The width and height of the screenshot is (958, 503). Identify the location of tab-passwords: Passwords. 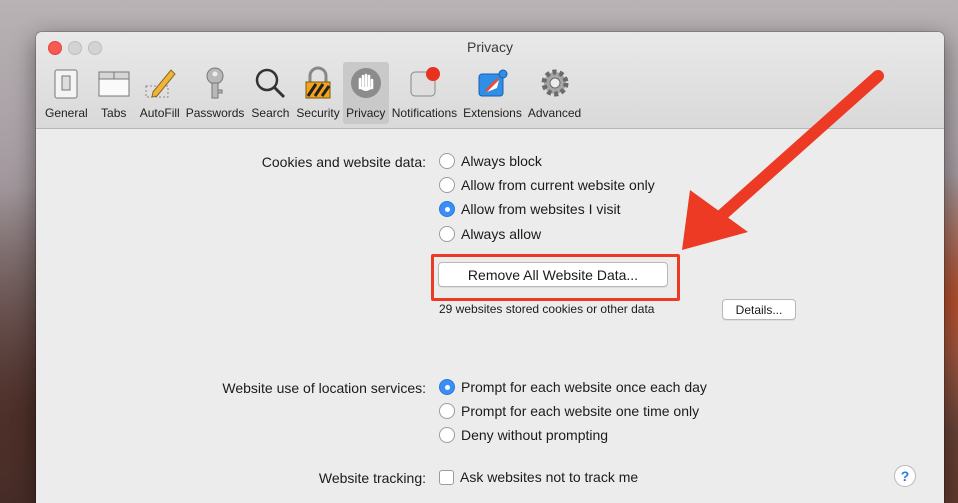
(215, 93).